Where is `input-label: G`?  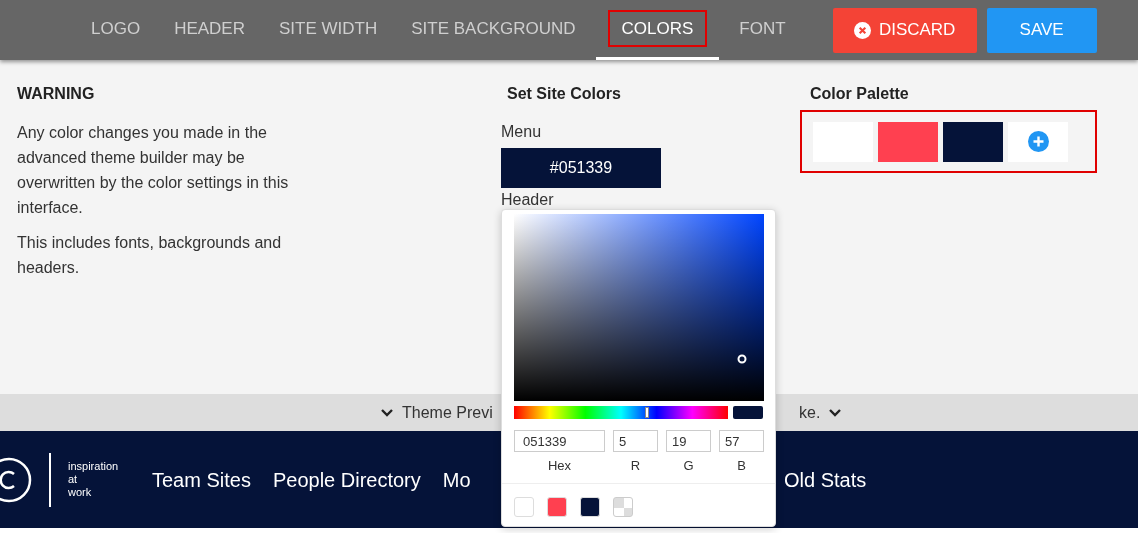
input-label: G is located at coordinates (688, 466).